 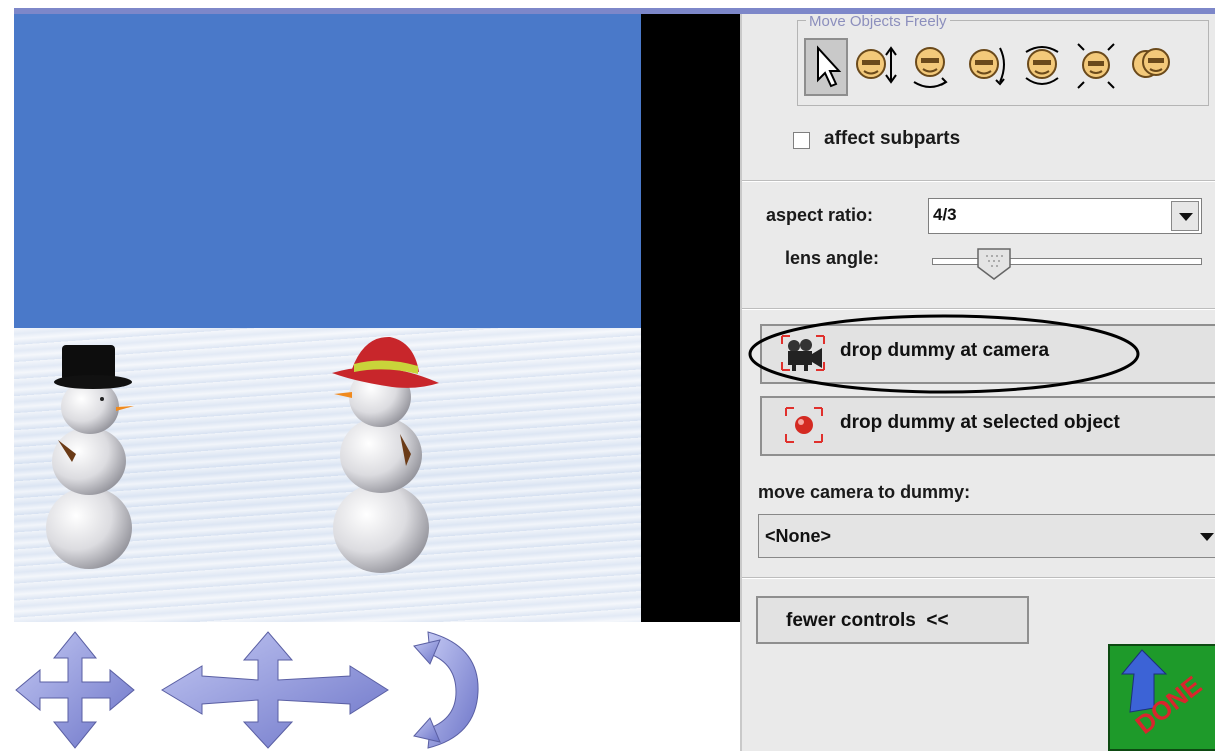 What do you see at coordinates (945, 214) in the screenshot?
I see `aspect-ratio-value: 4/3` at bounding box center [945, 214].